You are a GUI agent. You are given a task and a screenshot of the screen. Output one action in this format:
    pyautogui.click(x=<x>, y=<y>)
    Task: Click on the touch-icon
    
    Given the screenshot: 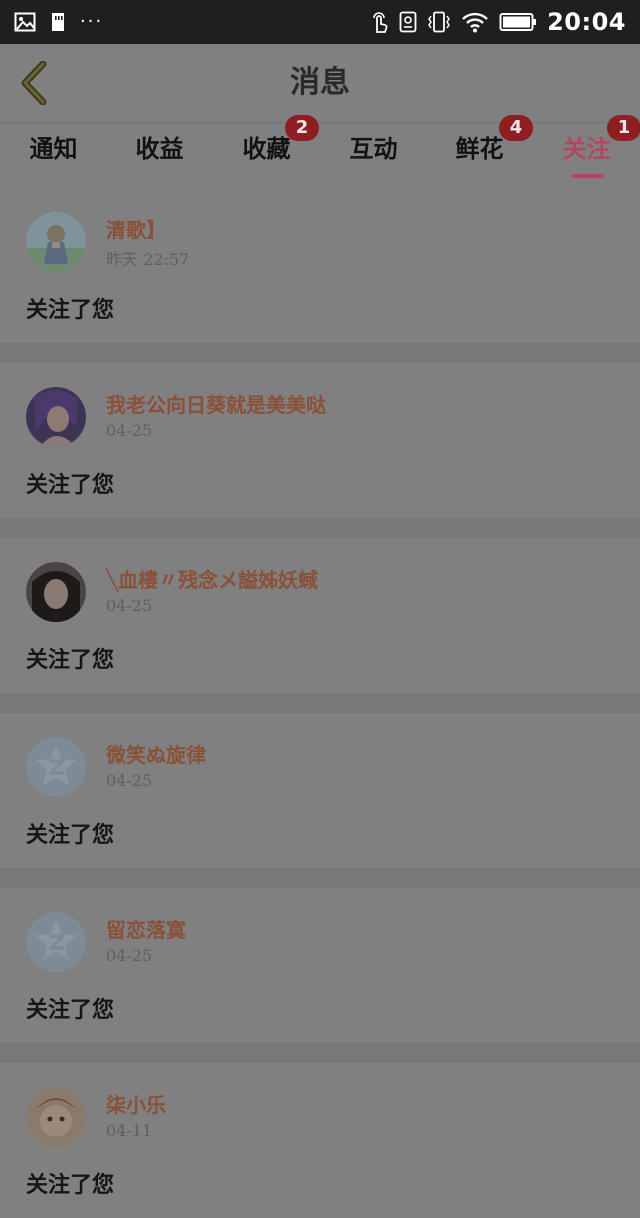 What is the action you would take?
    pyautogui.click(x=380, y=22)
    